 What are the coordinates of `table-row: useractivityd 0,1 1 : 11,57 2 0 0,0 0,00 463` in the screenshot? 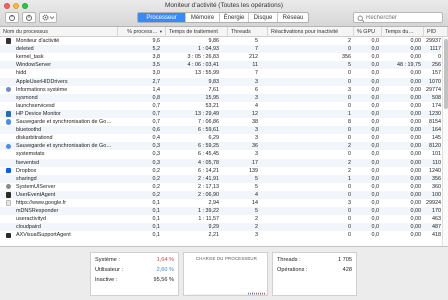 It's located at (220, 219).